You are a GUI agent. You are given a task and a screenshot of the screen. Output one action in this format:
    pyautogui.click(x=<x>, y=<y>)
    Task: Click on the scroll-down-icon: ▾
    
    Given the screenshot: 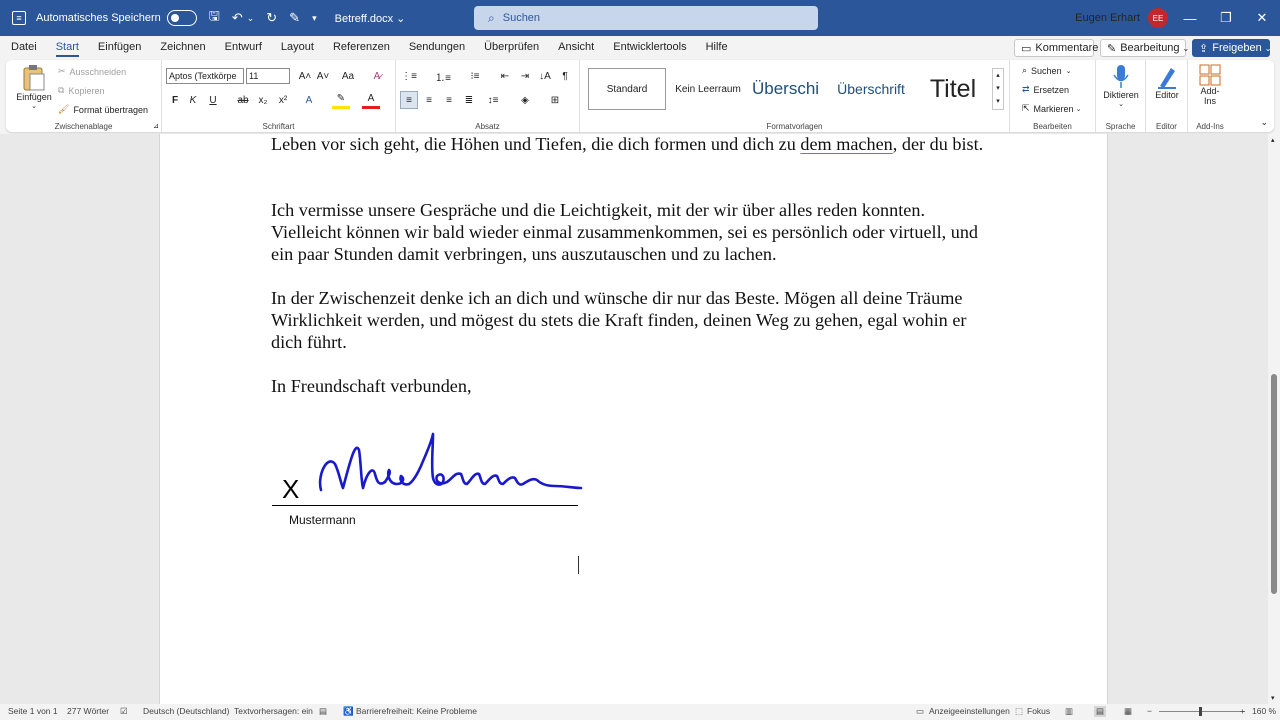 What is the action you would take?
    pyautogui.click(x=1273, y=698)
    